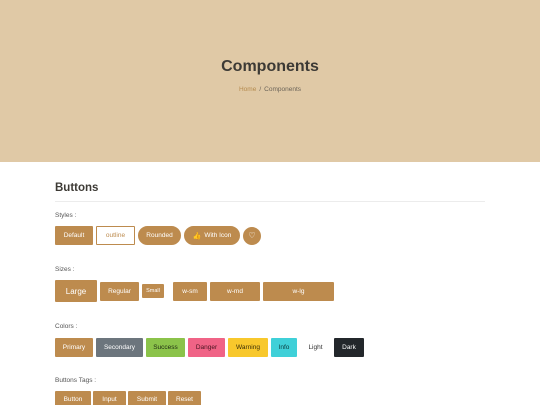  I want to click on w-sm-button: w-sm, so click(190, 291).